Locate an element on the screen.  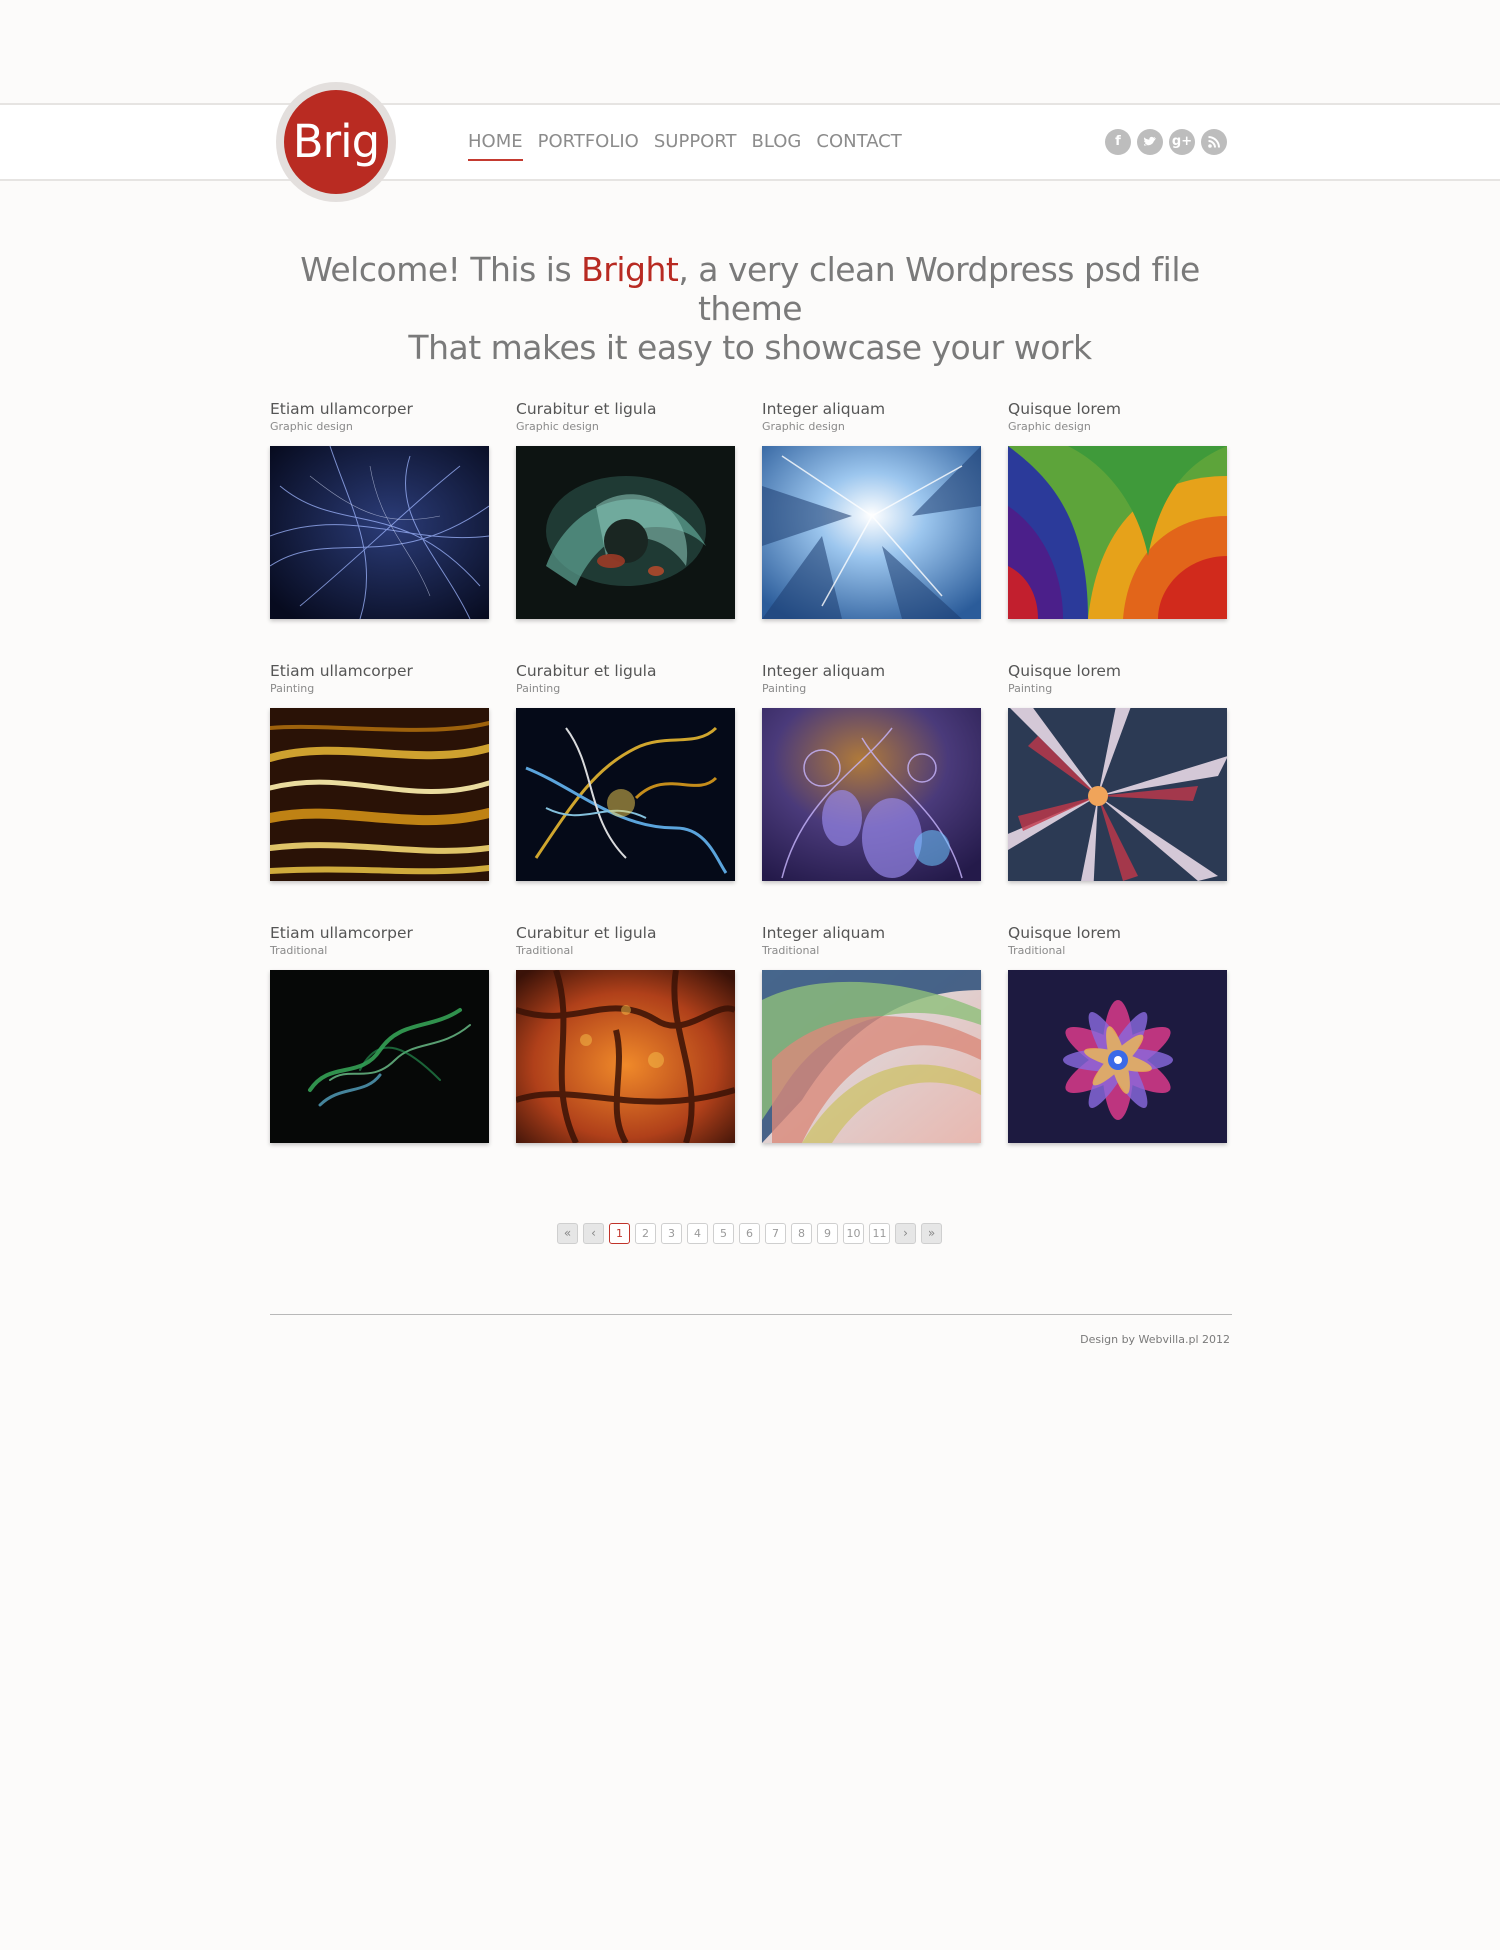
logo: Brig is located at coordinates (336, 142).